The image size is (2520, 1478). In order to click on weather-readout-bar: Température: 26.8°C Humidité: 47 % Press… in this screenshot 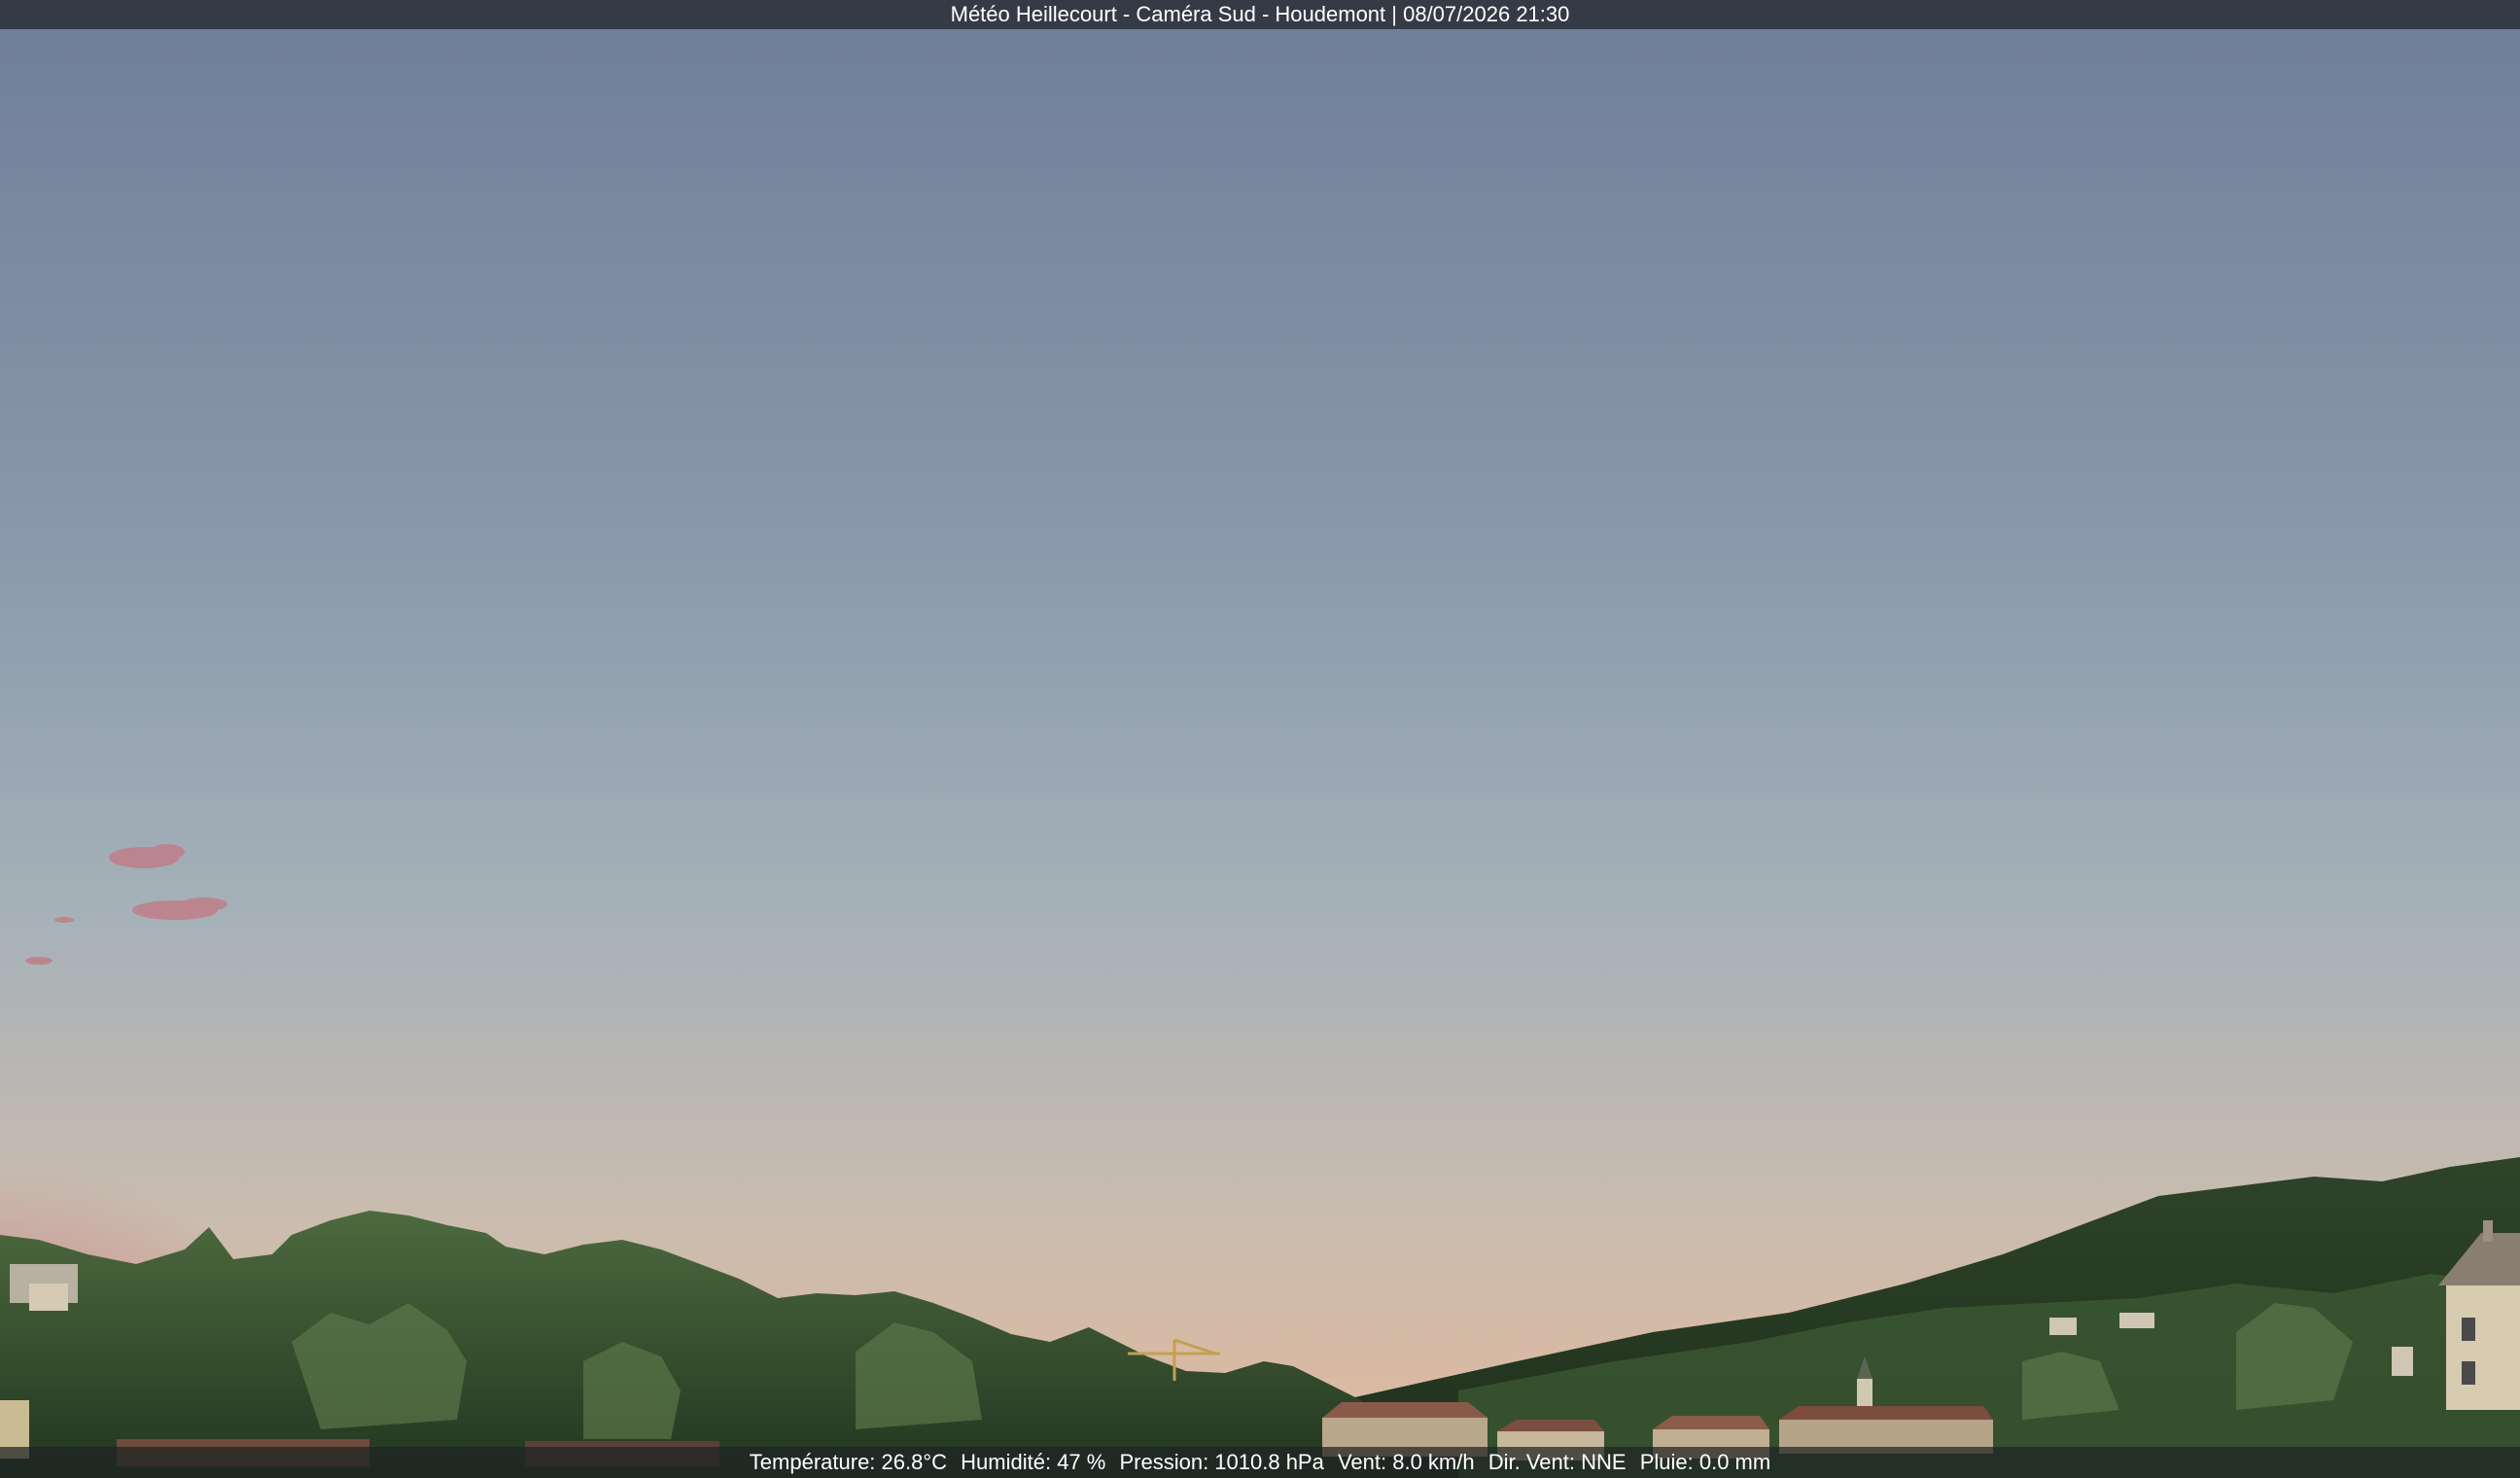, I will do `click(1260, 1462)`.